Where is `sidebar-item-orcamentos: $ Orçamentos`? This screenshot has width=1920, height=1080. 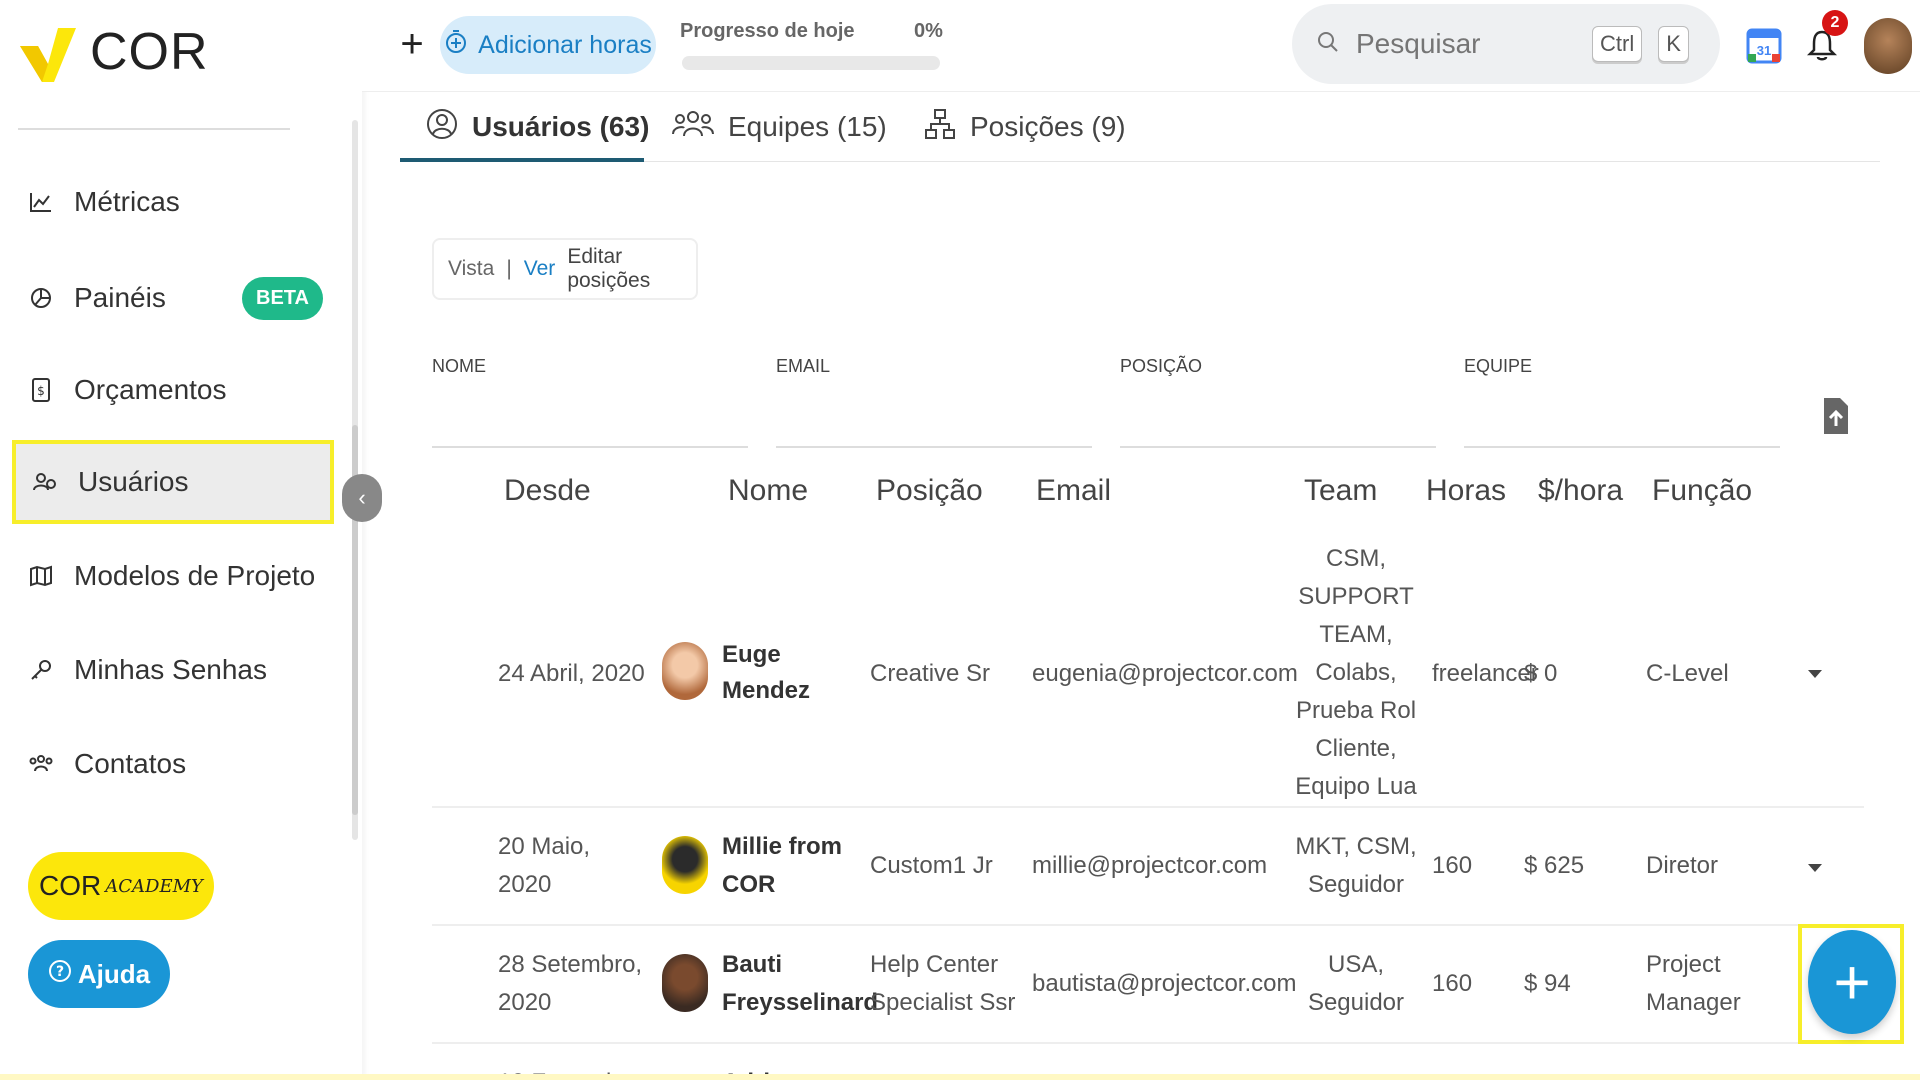 sidebar-item-orcamentos: $ Orçamentos is located at coordinates (173, 390).